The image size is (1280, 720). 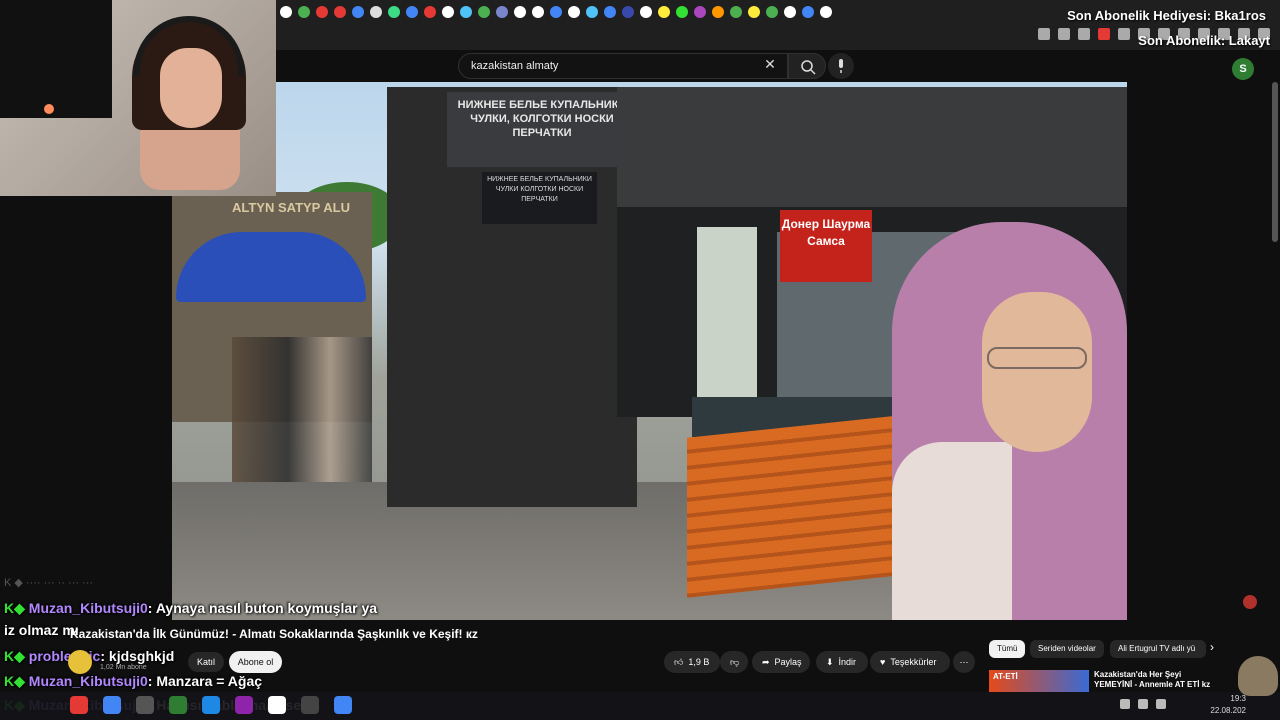 I want to click on chip-all: Tümü, so click(x=1007, y=649).